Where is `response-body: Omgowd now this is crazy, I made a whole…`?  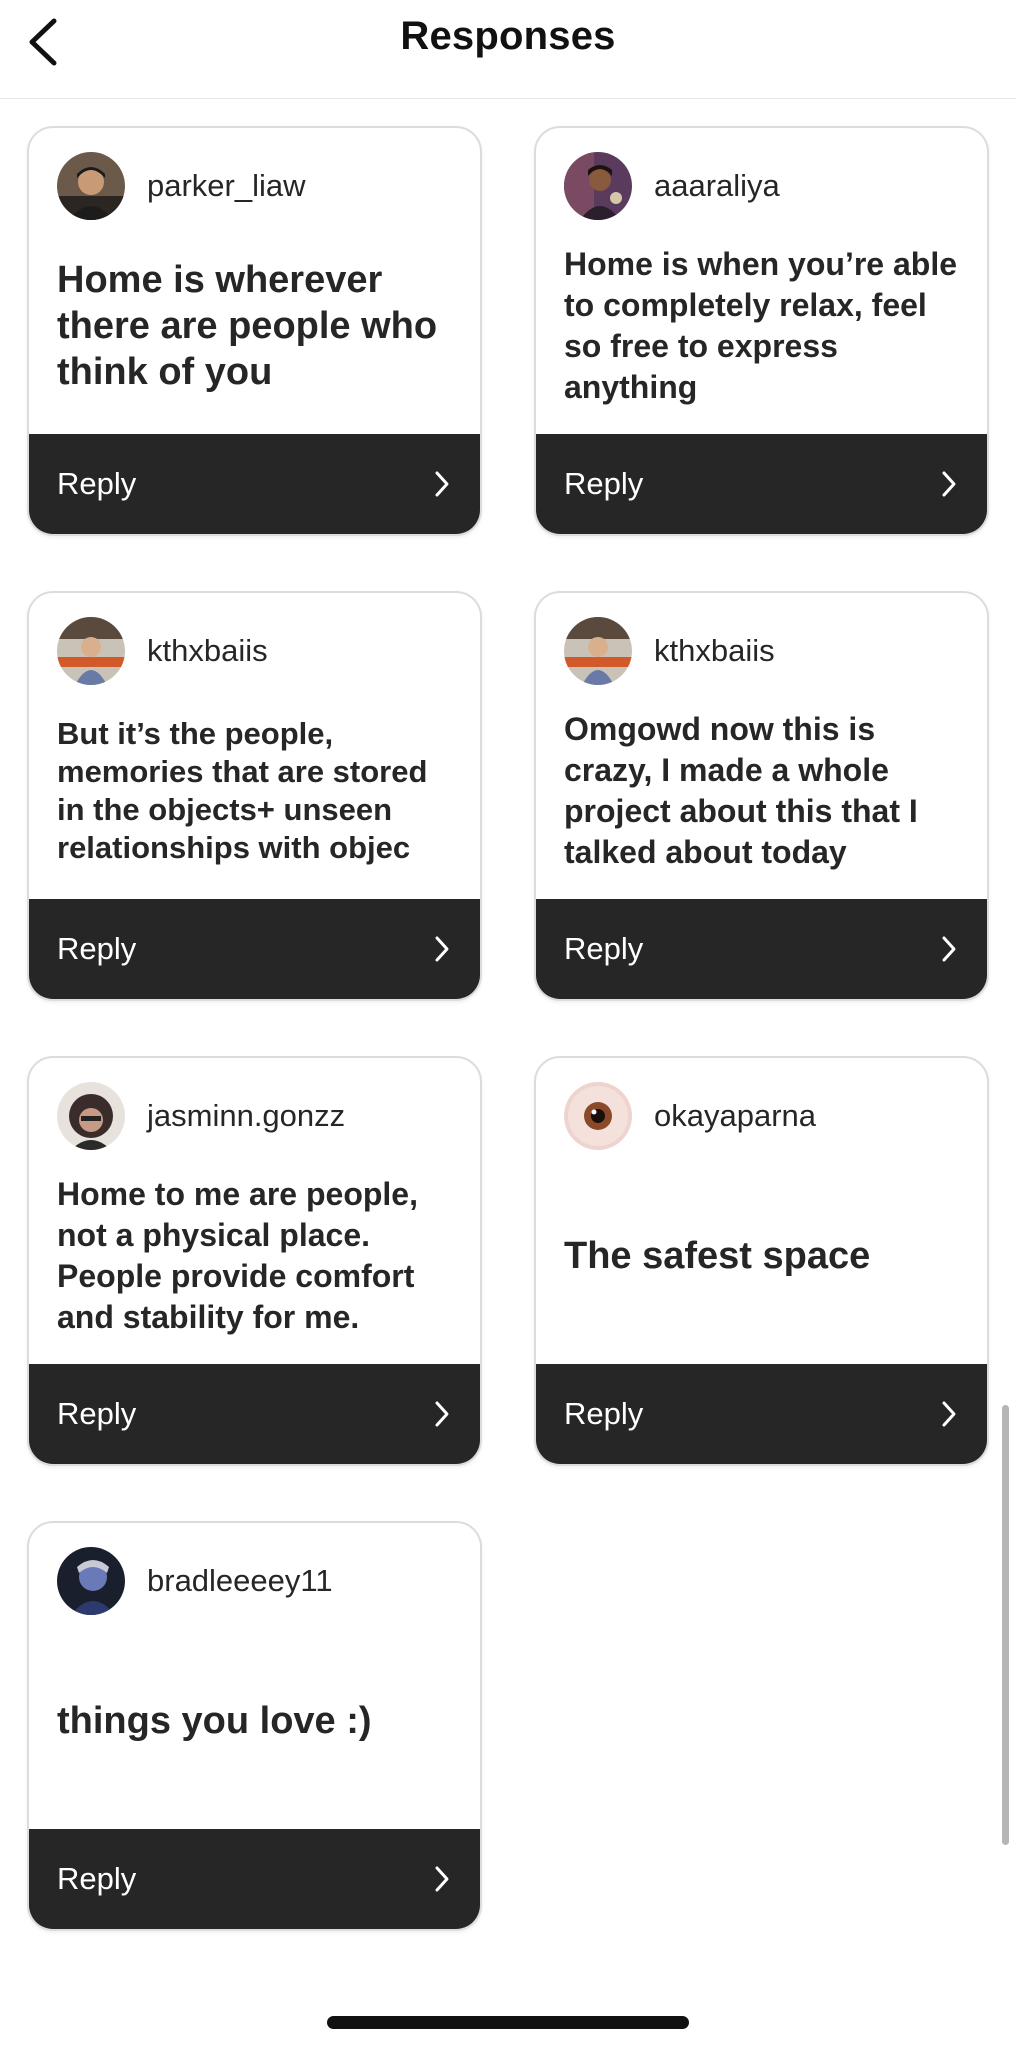
response-body: Omgowd now this is crazy, I made a whole… is located at coordinates (763, 791).